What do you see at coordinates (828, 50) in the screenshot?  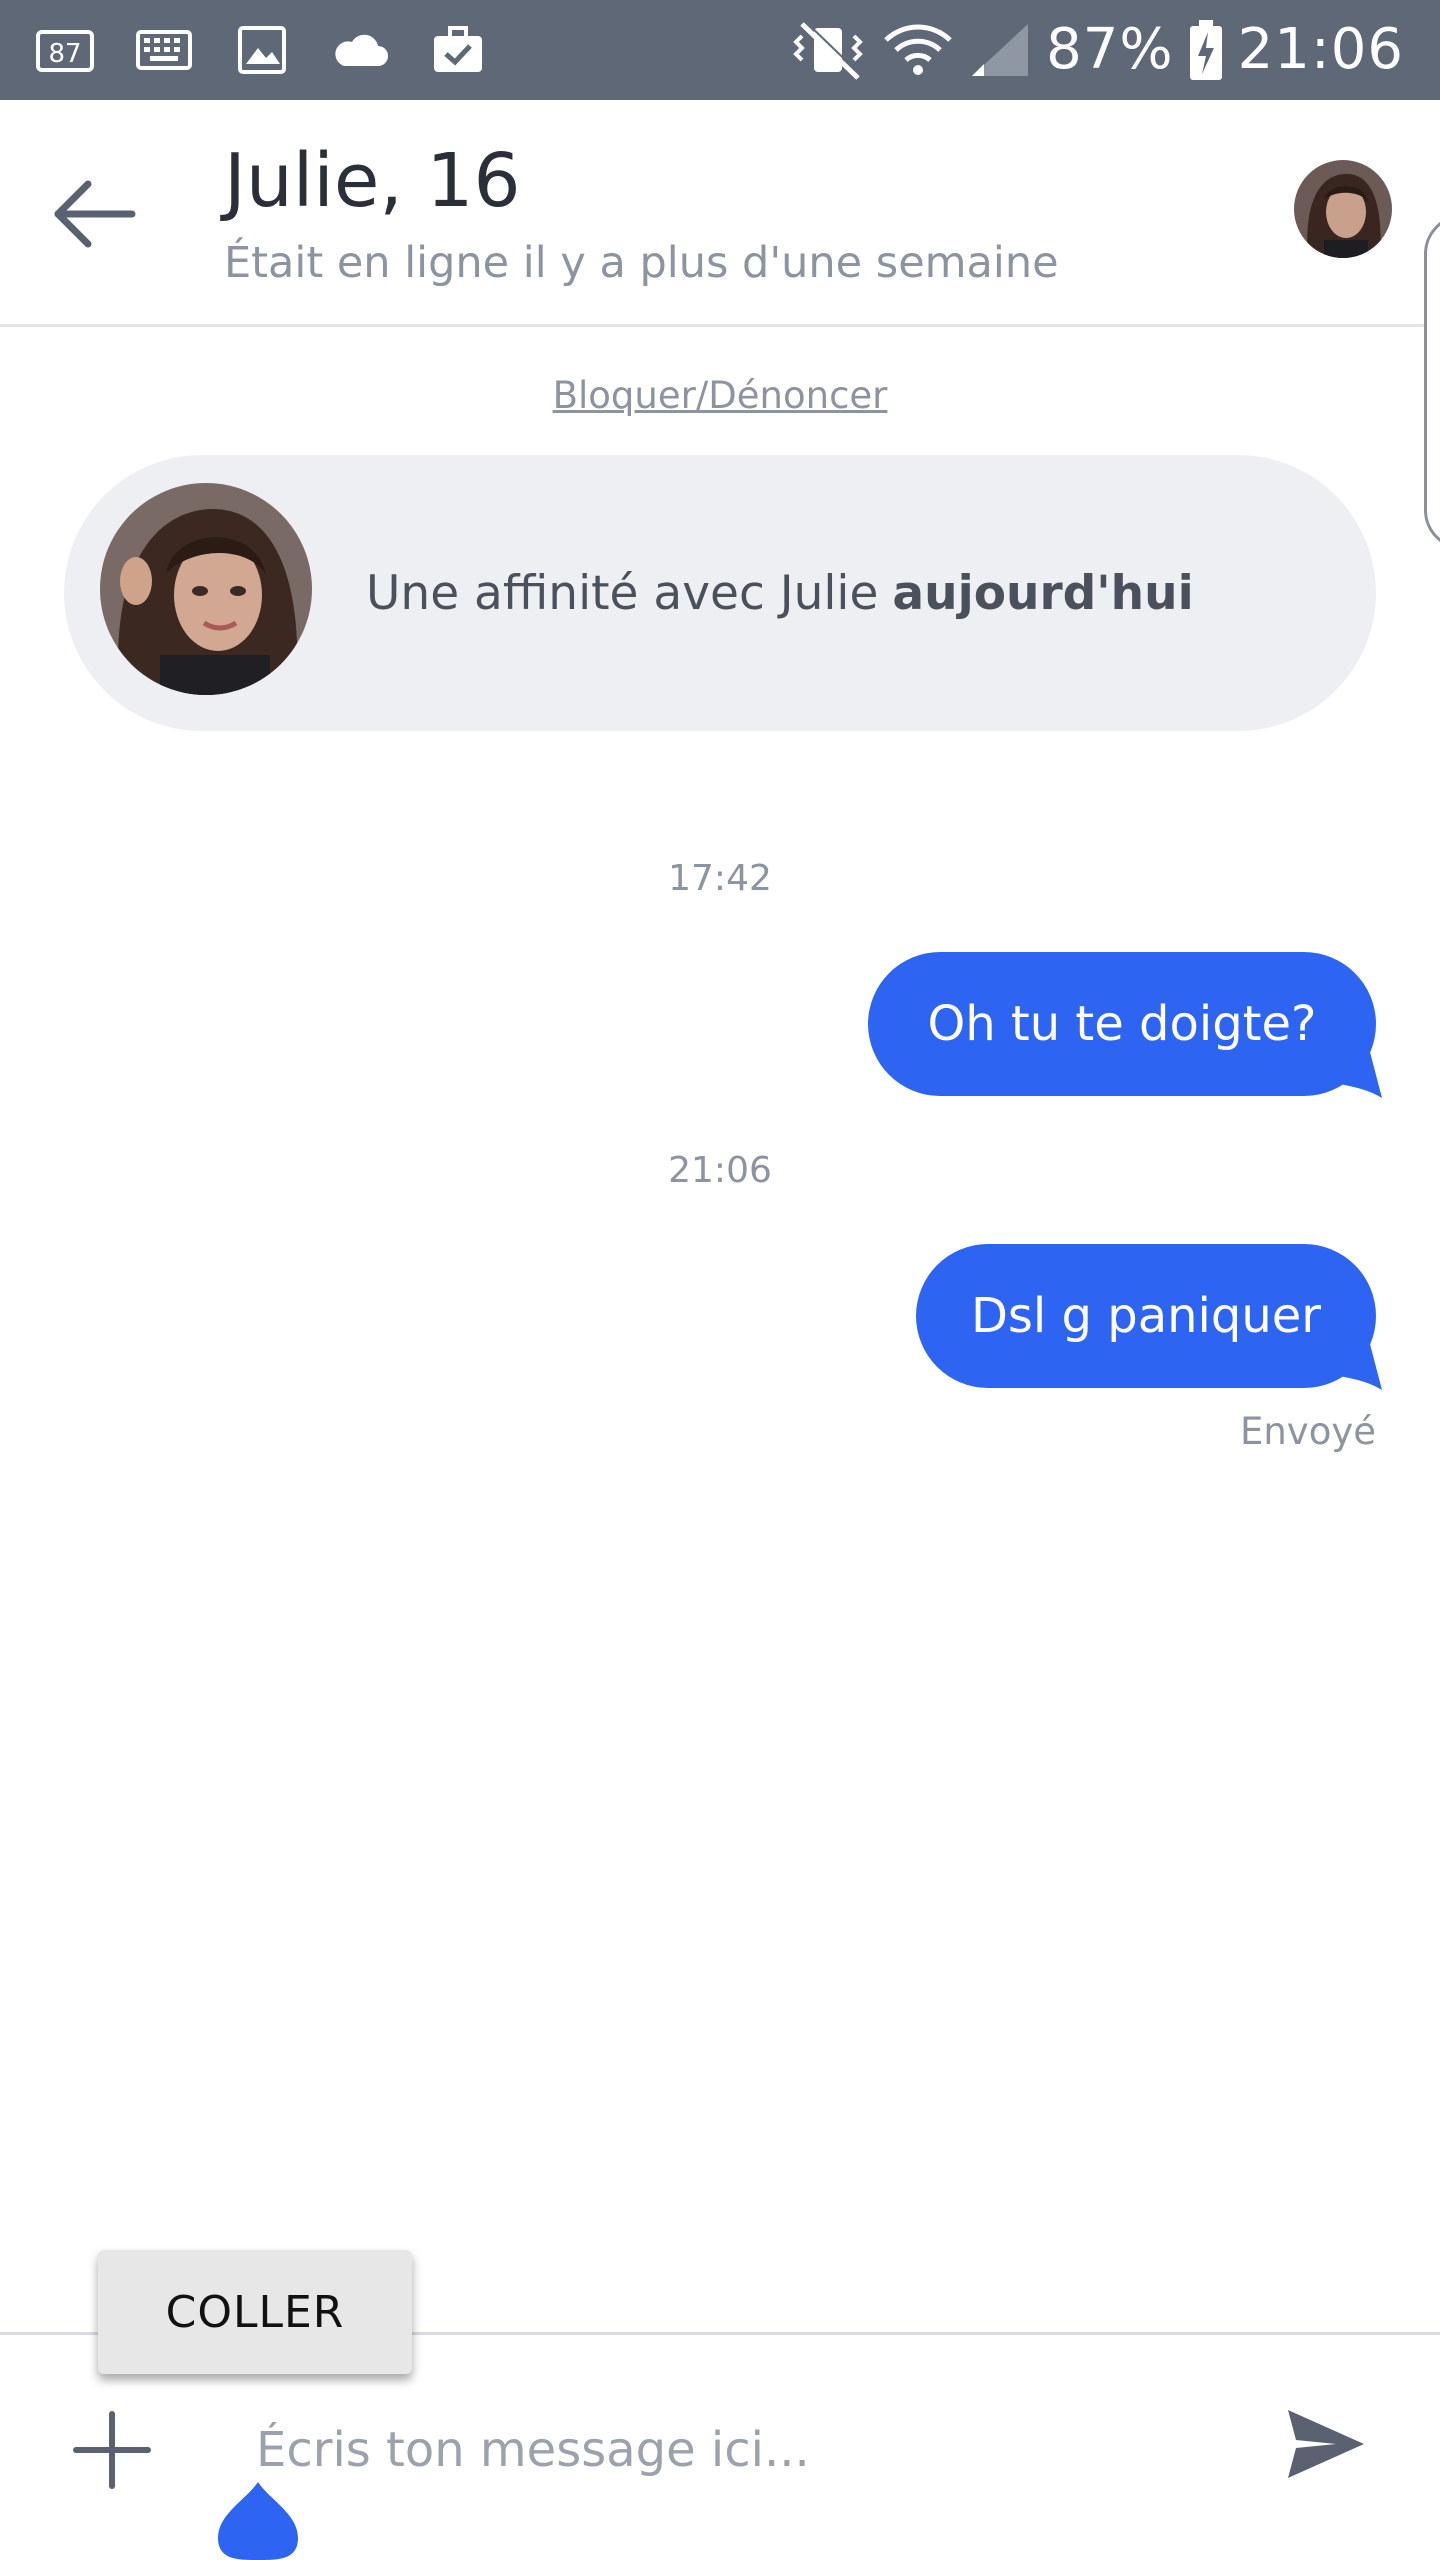 I see `vibrate-mute-icon` at bounding box center [828, 50].